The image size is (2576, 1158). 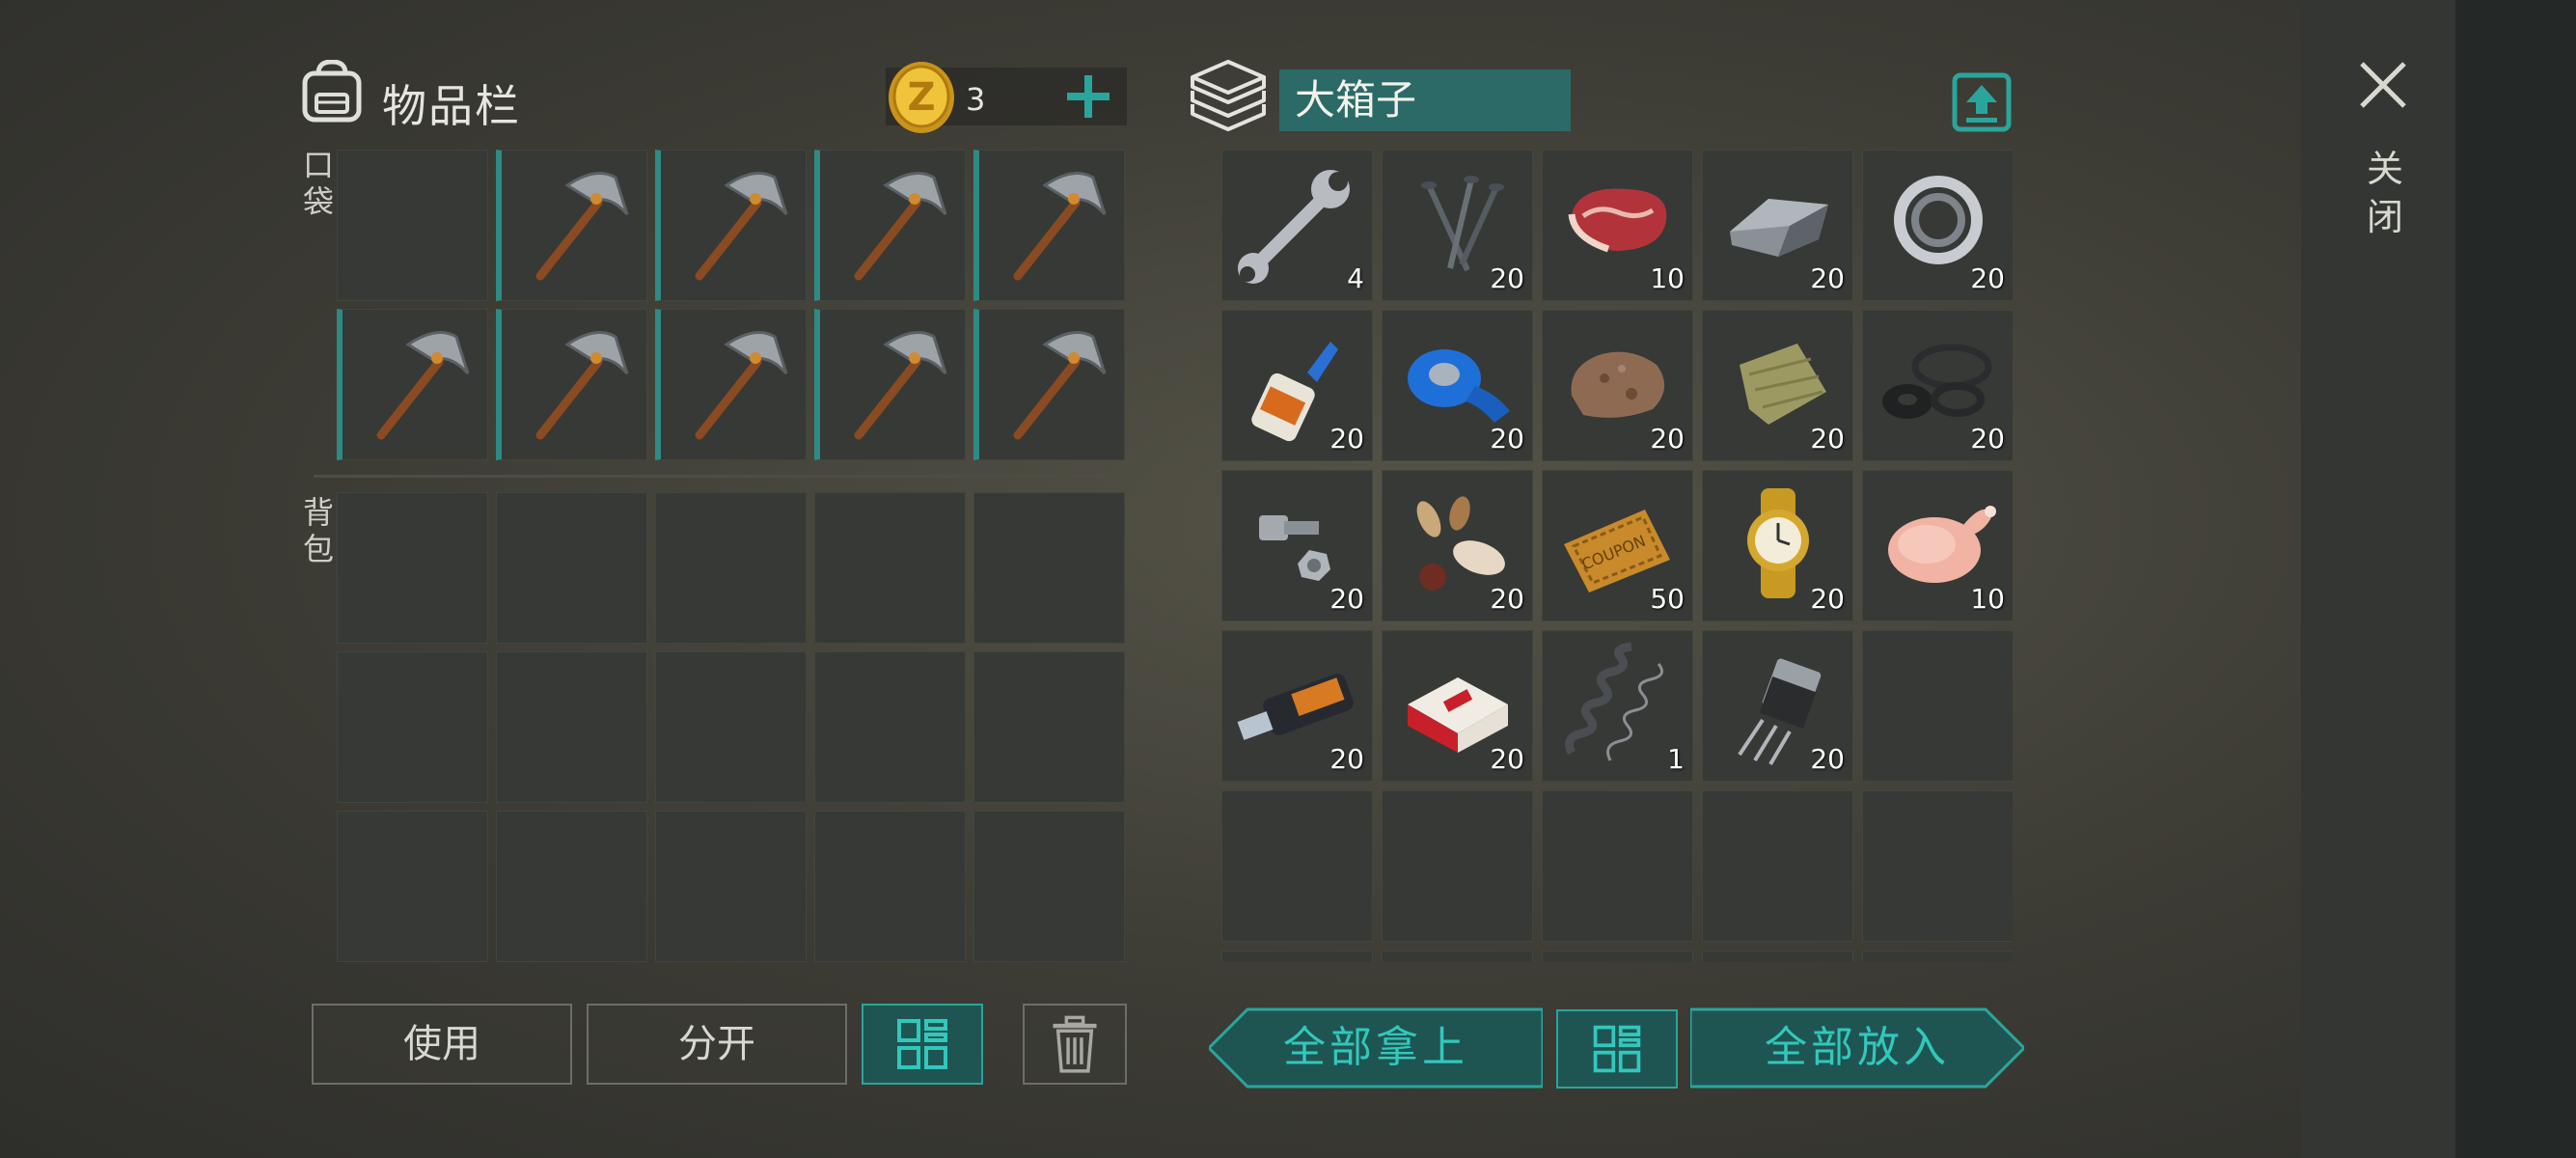 I want to click on export-icon, so click(x=1982, y=102).